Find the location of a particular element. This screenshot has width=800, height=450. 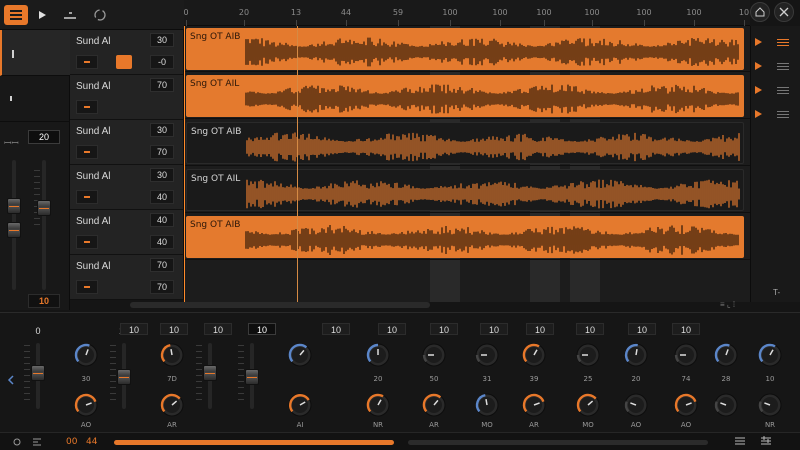

home-button is located at coordinates (760, 12).